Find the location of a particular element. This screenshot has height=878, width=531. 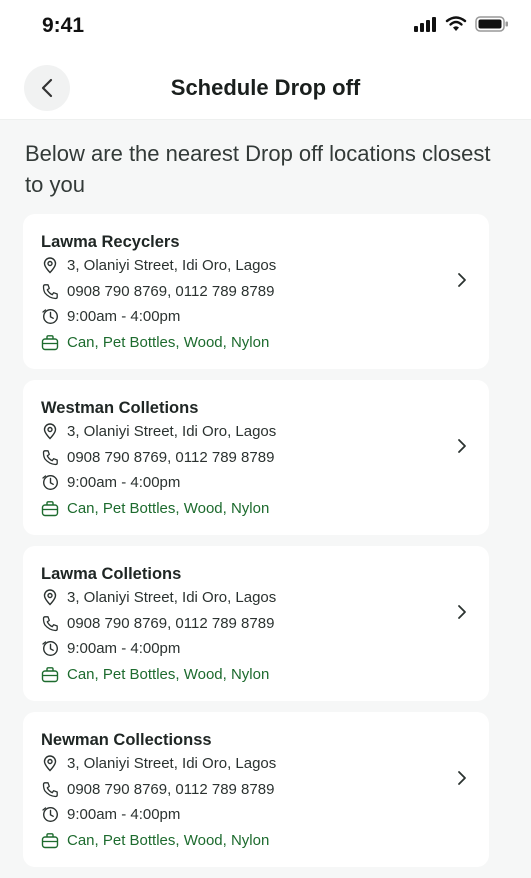

page-title: Schedule Drop off is located at coordinates (265, 87).